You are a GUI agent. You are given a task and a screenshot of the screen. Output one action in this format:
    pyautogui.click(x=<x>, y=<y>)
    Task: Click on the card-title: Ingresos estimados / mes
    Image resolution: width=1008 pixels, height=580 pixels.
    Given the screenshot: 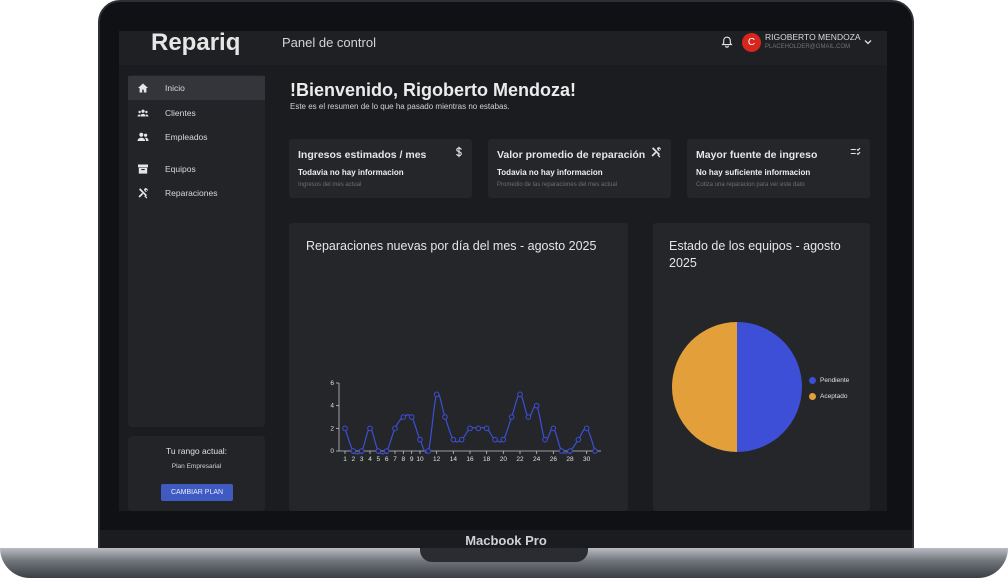 What is the action you would take?
    pyautogui.click(x=362, y=155)
    